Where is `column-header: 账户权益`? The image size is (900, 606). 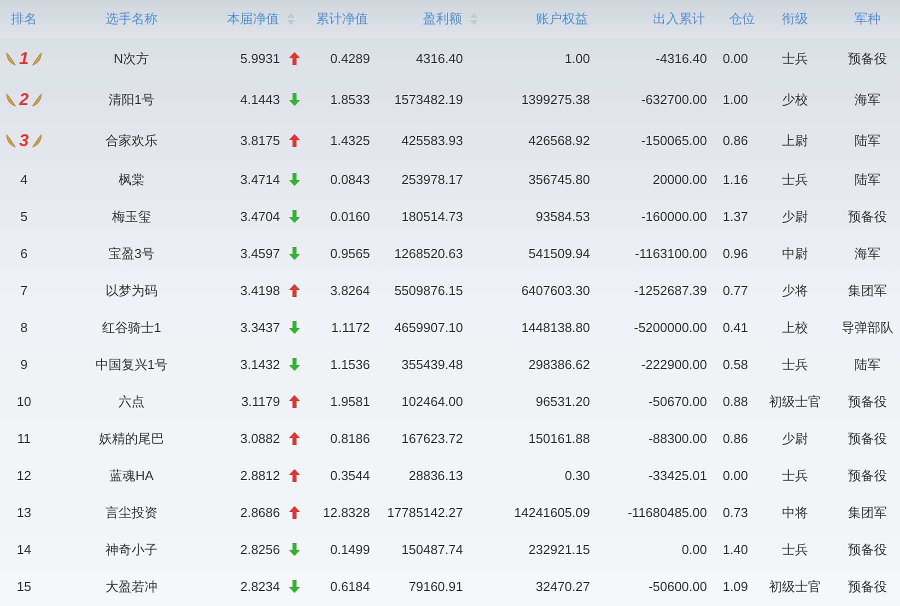 column-header: 账户权益 is located at coordinates (562, 19).